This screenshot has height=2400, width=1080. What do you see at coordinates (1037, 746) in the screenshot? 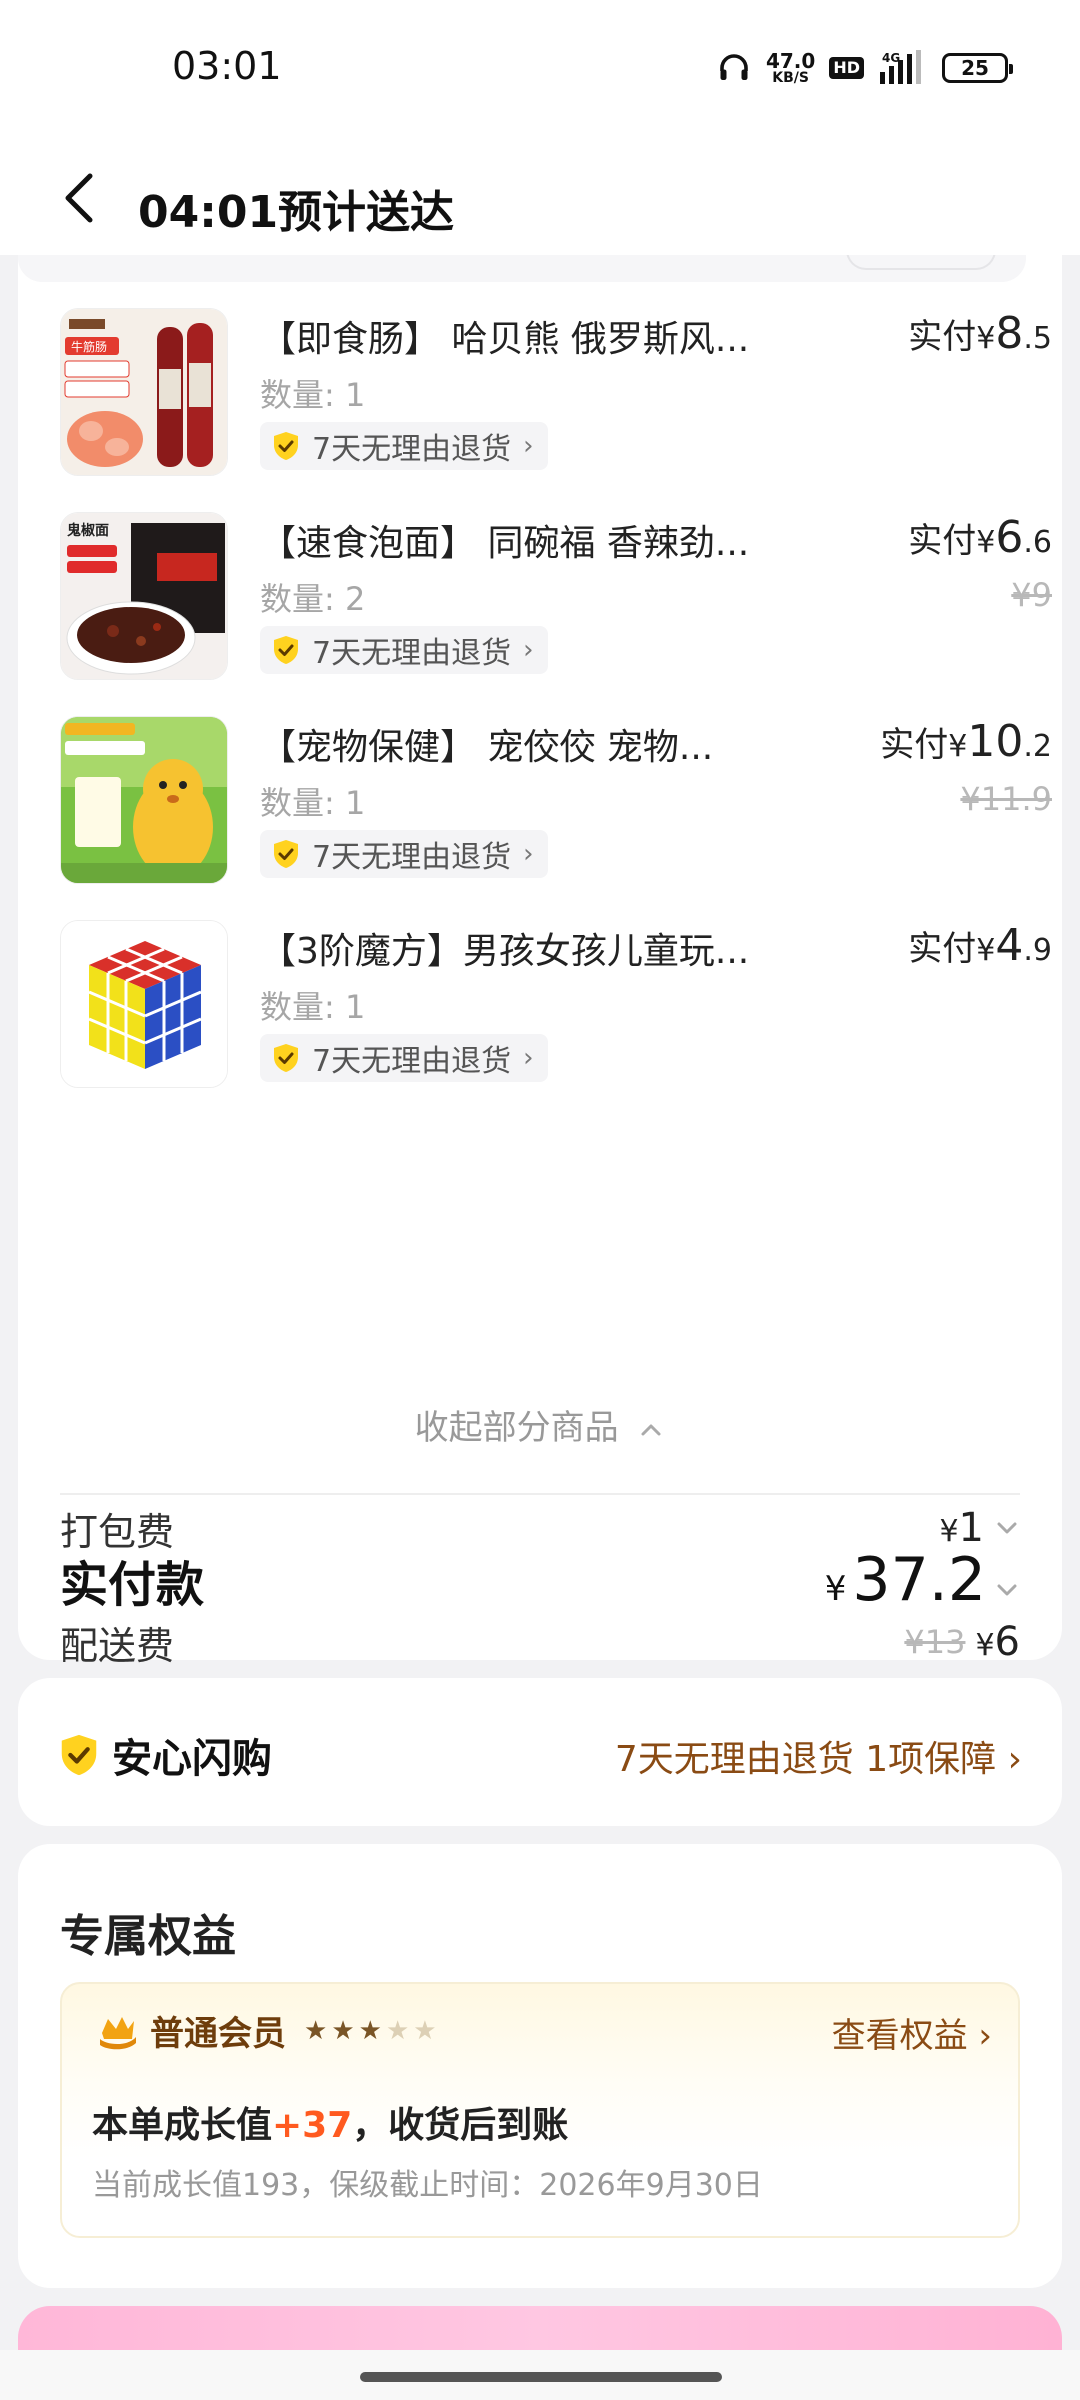
I see `price-decimal: .2` at bounding box center [1037, 746].